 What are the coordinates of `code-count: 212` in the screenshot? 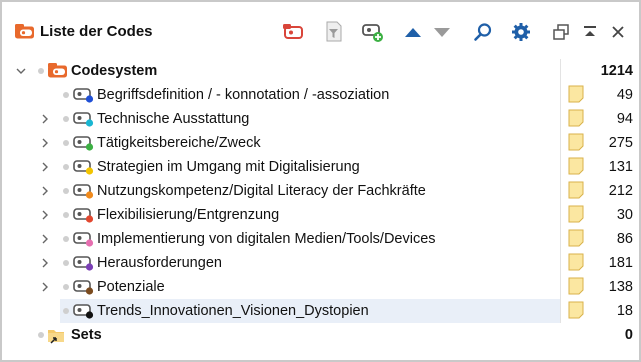 It's located at (620, 191).